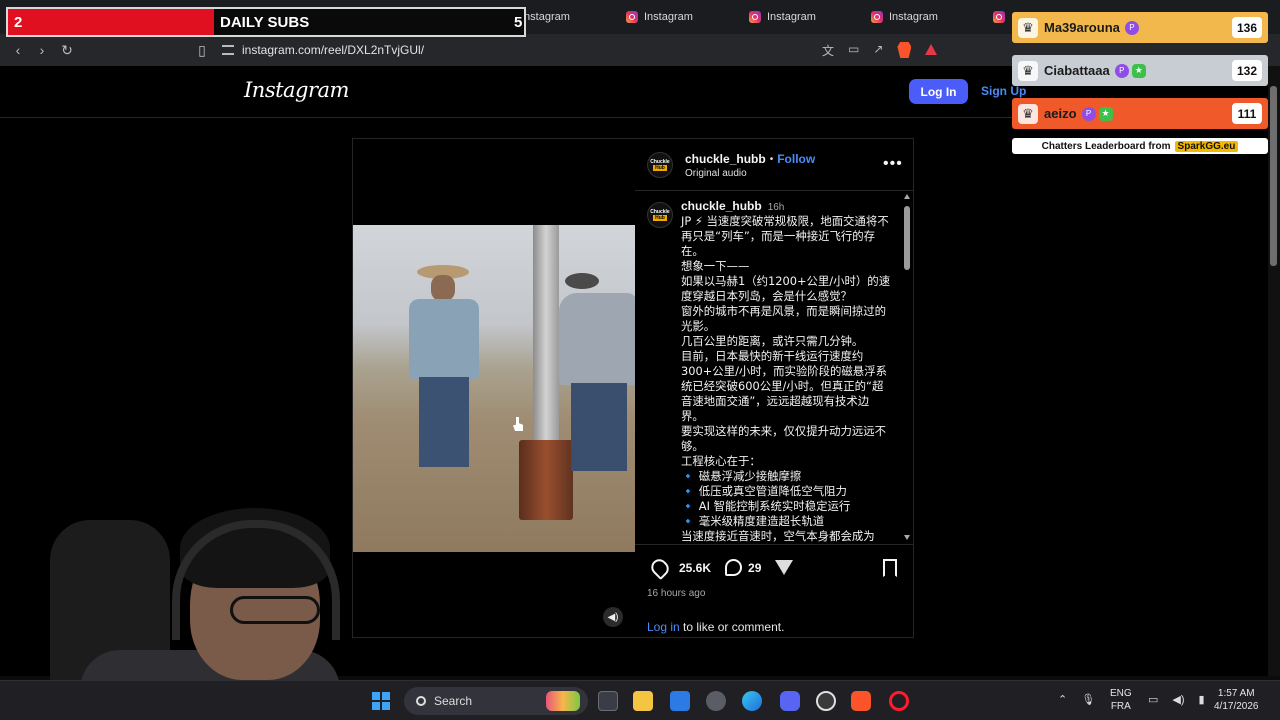 The image size is (1280, 720). What do you see at coordinates (202, 50) in the screenshot?
I see `bookmark-page-icon: ▯` at bounding box center [202, 50].